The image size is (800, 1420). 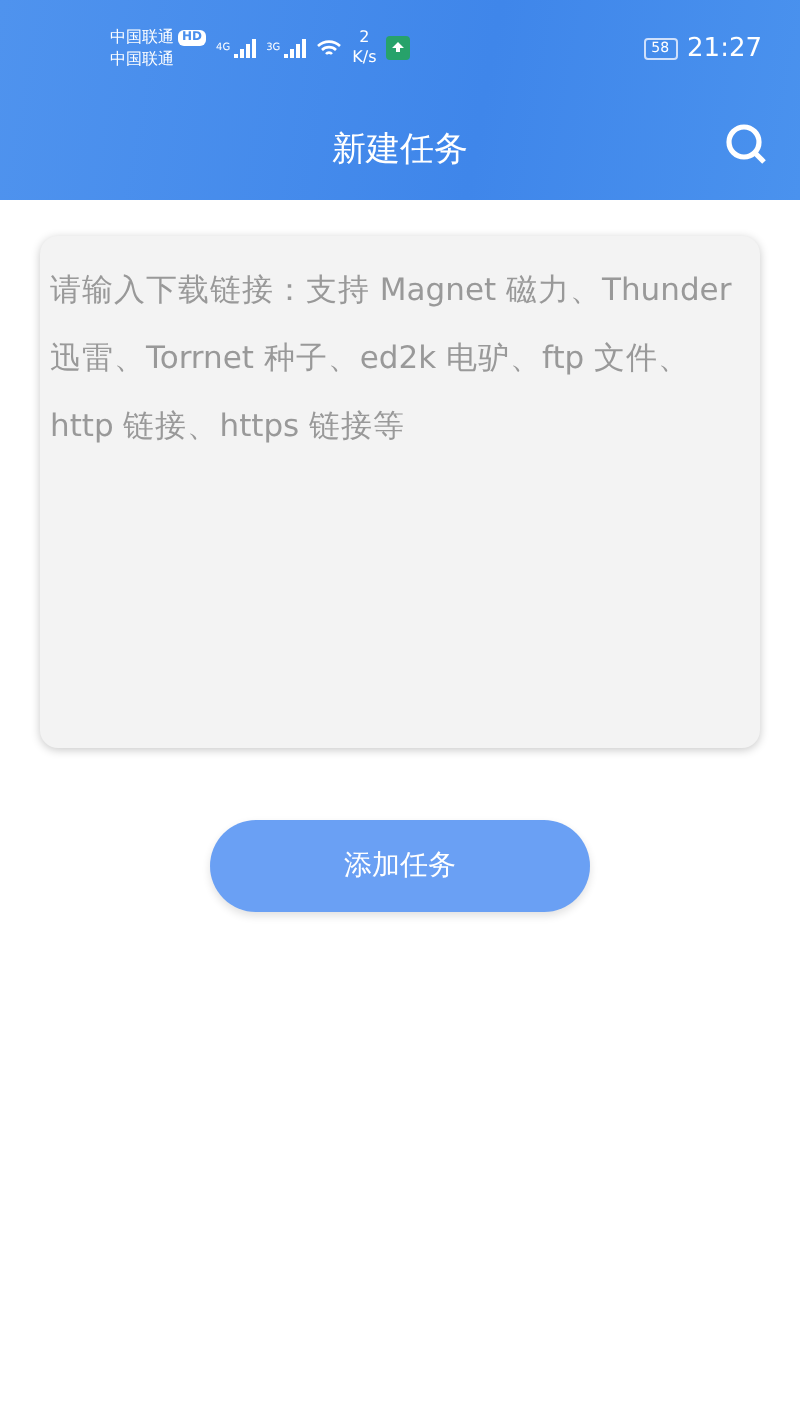 I want to click on search-icon, so click(x=746, y=144).